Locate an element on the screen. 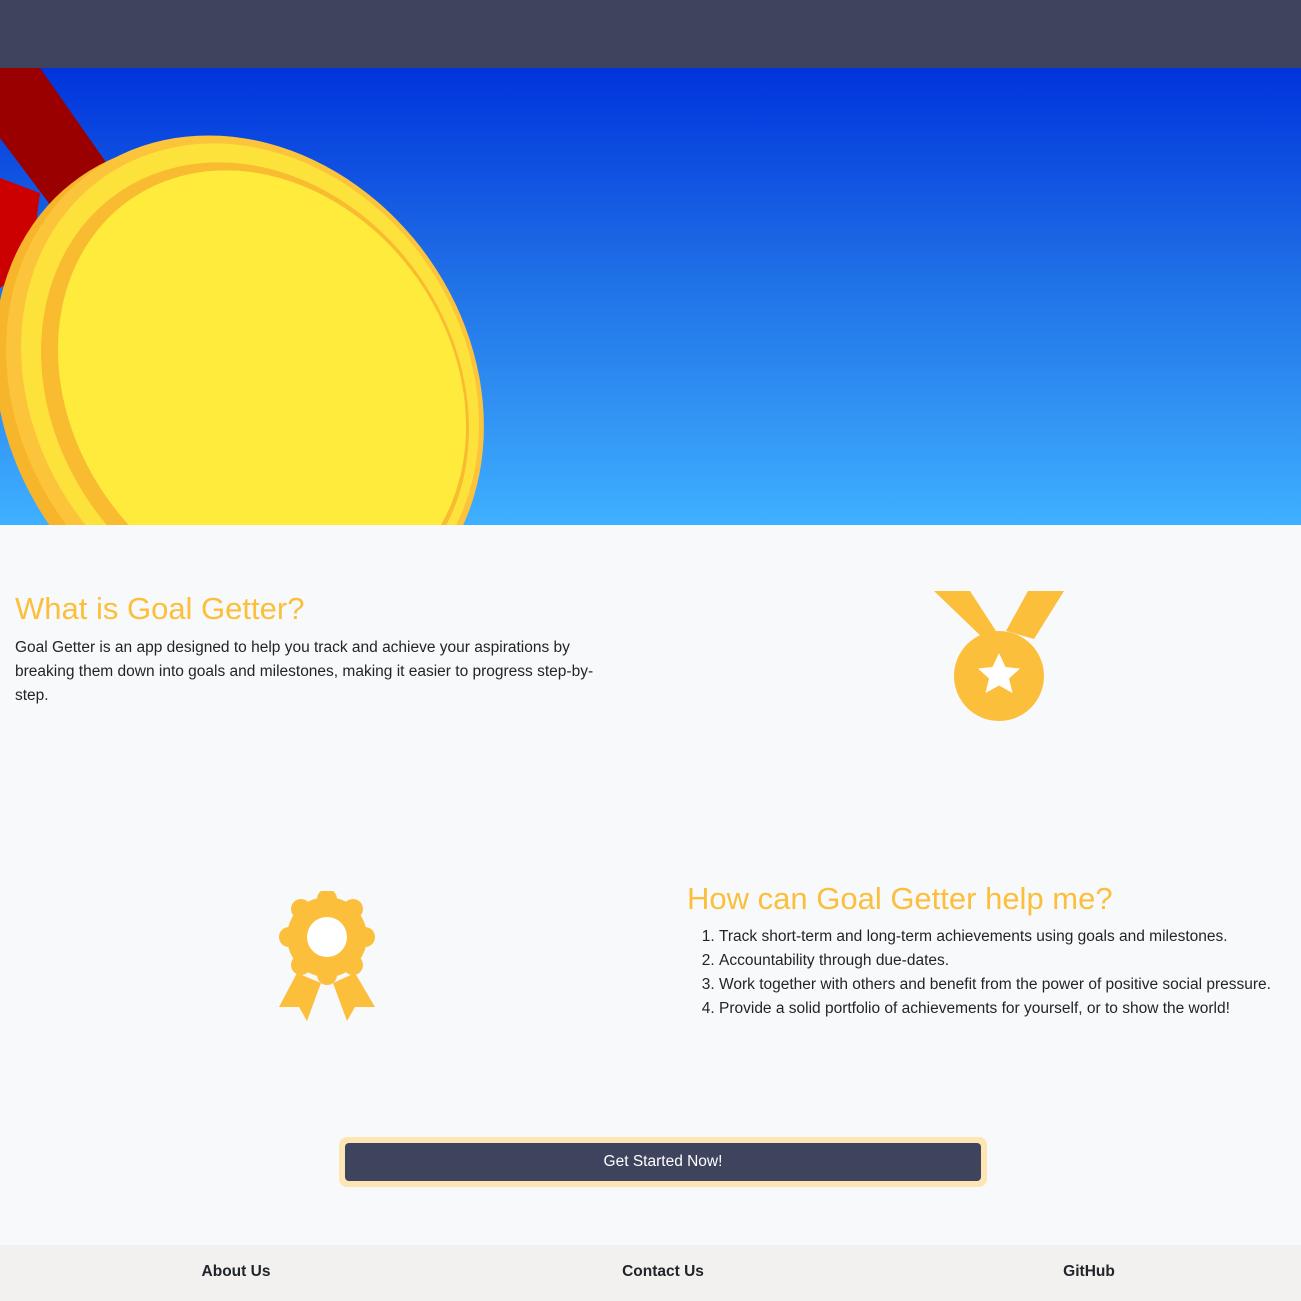 The image size is (1301, 1301). footer-link-about-us: About Us is located at coordinates (236, 1272).